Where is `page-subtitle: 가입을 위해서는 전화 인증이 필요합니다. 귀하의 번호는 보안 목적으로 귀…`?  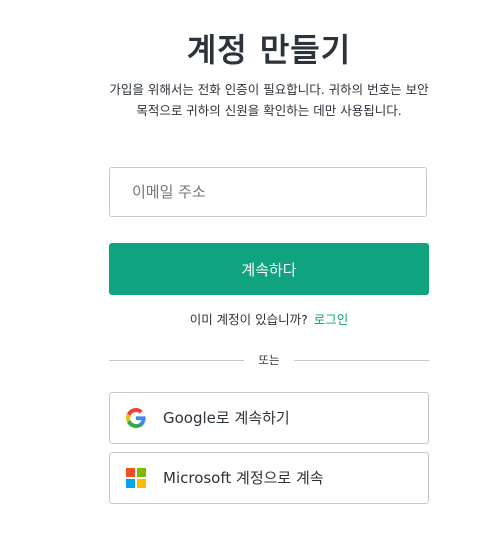 page-subtitle: 가입을 위해서는 전화 인증이 필요합니다. 귀하의 번호는 보안 목적으로 귀… is located at coordinates (269, 100).